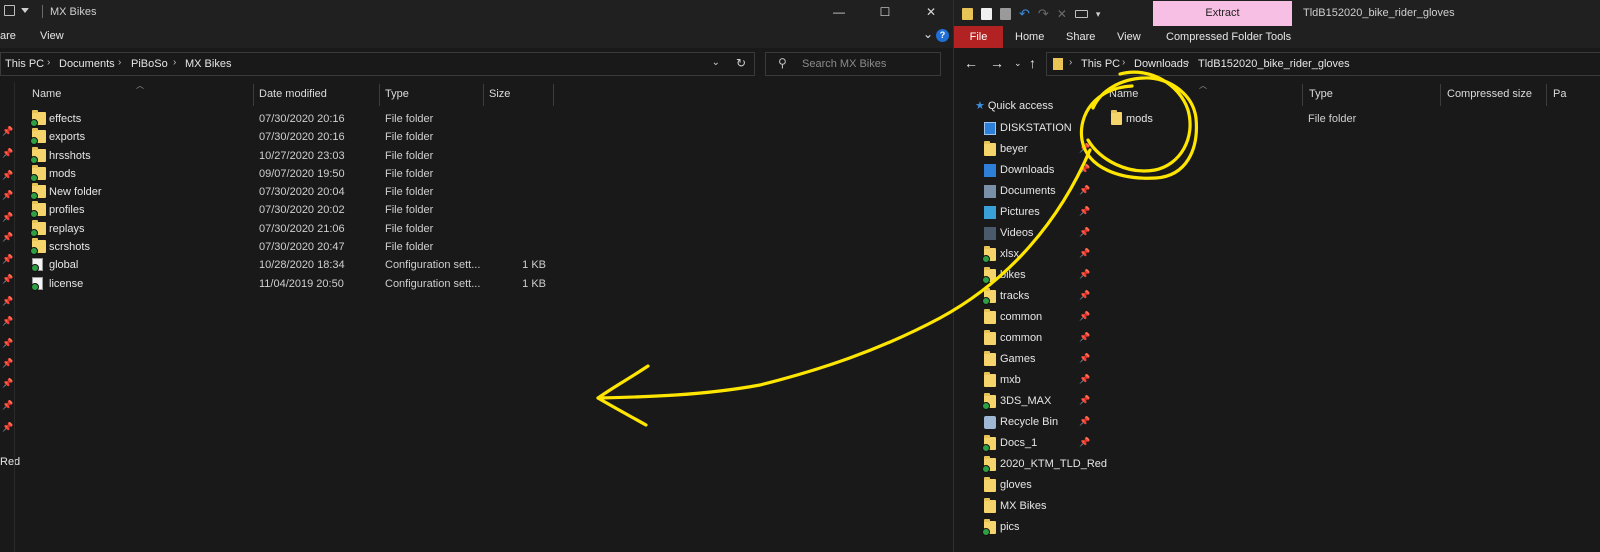 The height and width of the screenshot is (552, 1600). Describe the element at coordinates (8, 36) in the screenshot. I see `tab-share: are` at that location.